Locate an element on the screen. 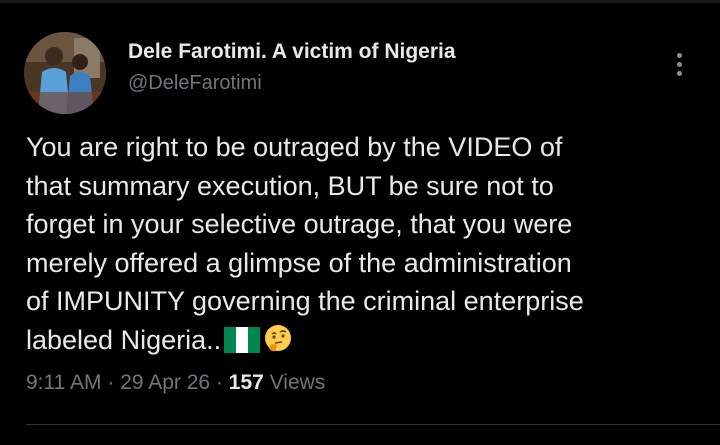  tweet-meta: 9:11 AM · 29 Apr 26 · 157 Views is located at coordinates (175, 383).